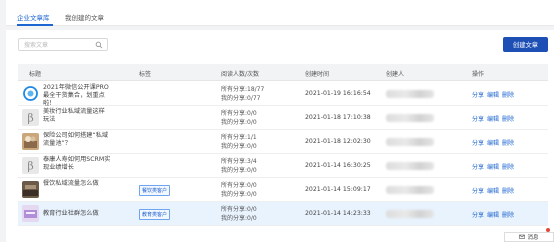 The height and width of the screenshot is (242, 554). Describe the element at coordinates (239, 137) in the screenshot. I see `reads-all: 所有分享:1/1` at that location.